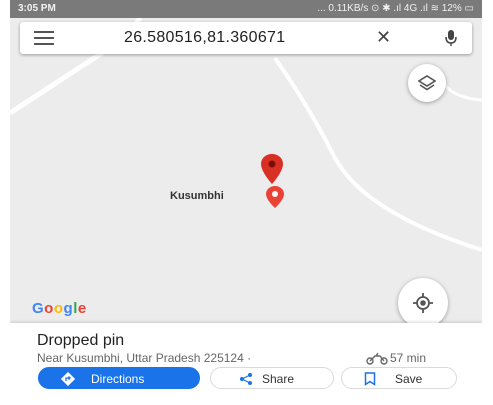 This screenshot has height=405, width=493. I want to click on bookmark-icon, so click(370, 379).